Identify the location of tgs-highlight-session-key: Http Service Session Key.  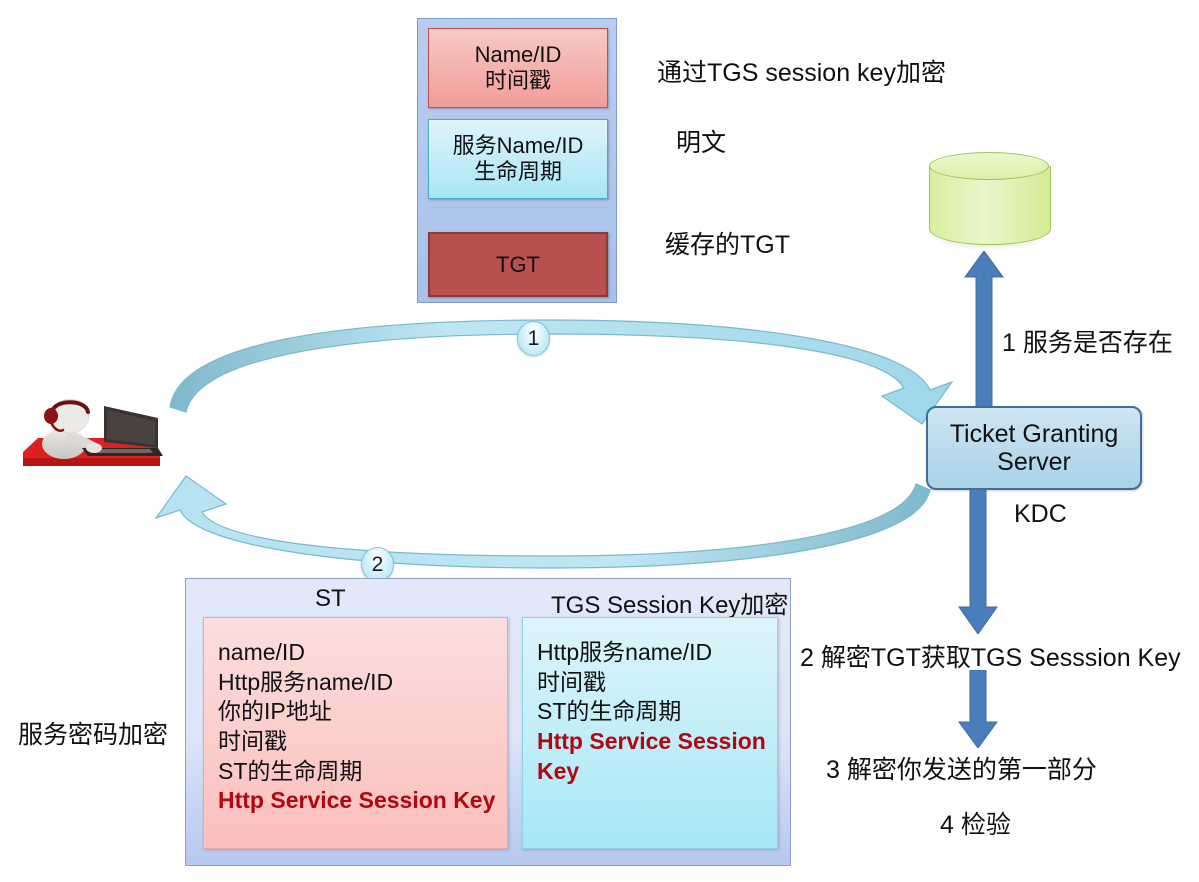
(651, 755).